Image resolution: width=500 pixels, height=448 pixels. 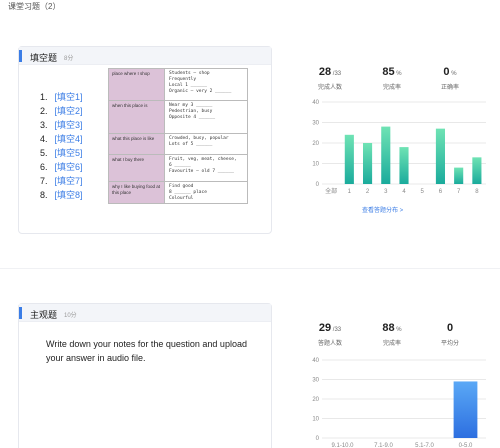 I want to click on stat-answered-count: 29 /33 答题人数, so click(x=329, y=334).